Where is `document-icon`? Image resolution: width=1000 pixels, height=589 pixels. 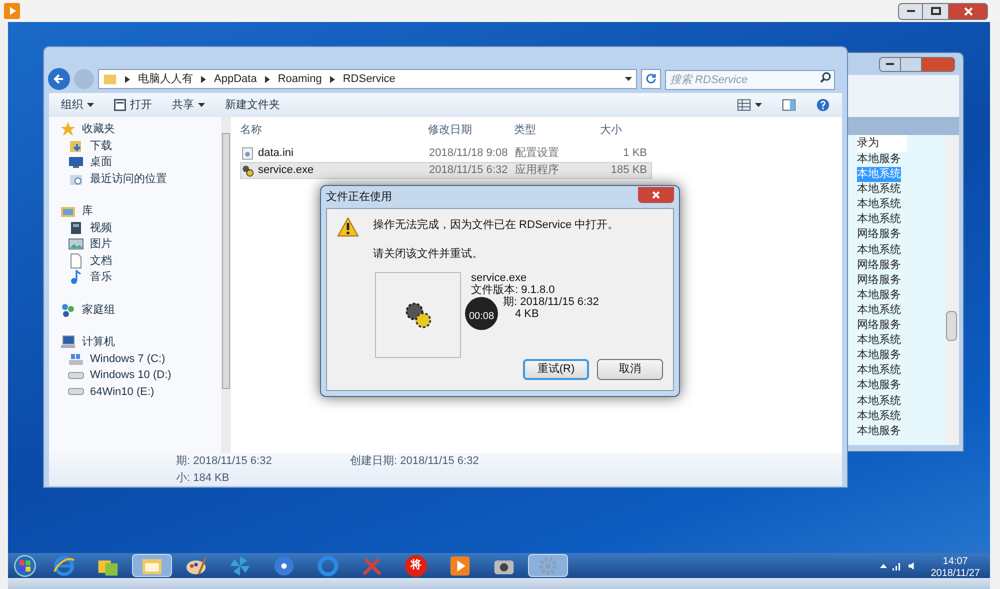 document-icon is located at coordinates (76, 260).